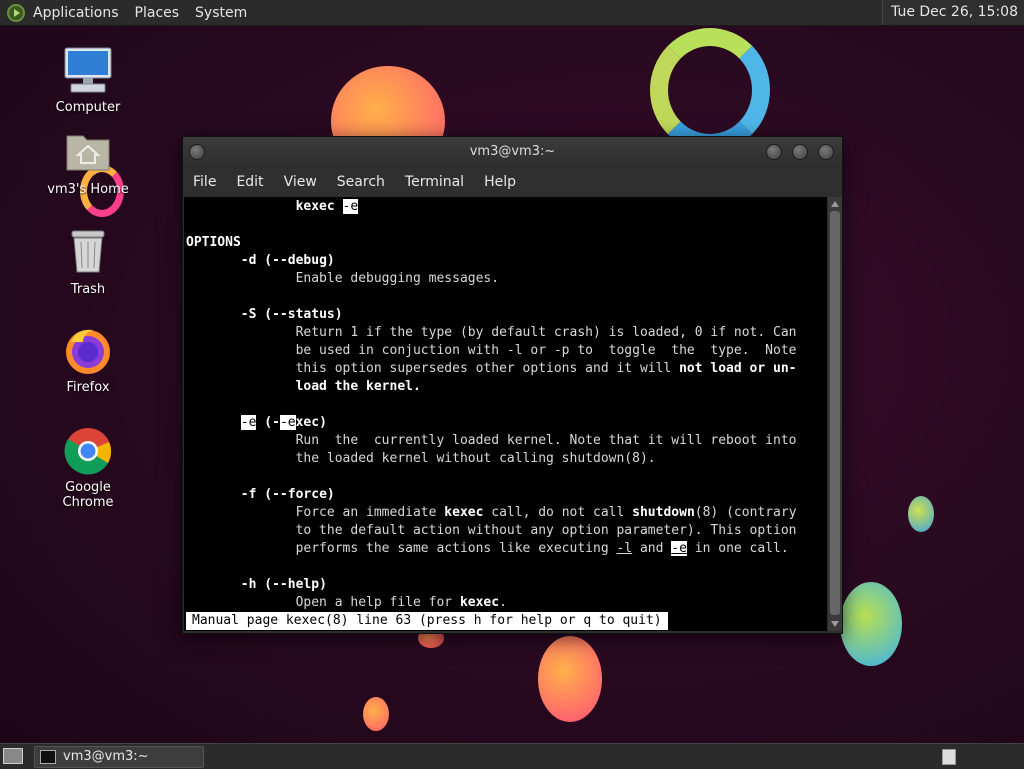  What do you see at coordinates (300, 182) in the screenshot?
I see `menu-view: View` at bounding box center [300, 182].